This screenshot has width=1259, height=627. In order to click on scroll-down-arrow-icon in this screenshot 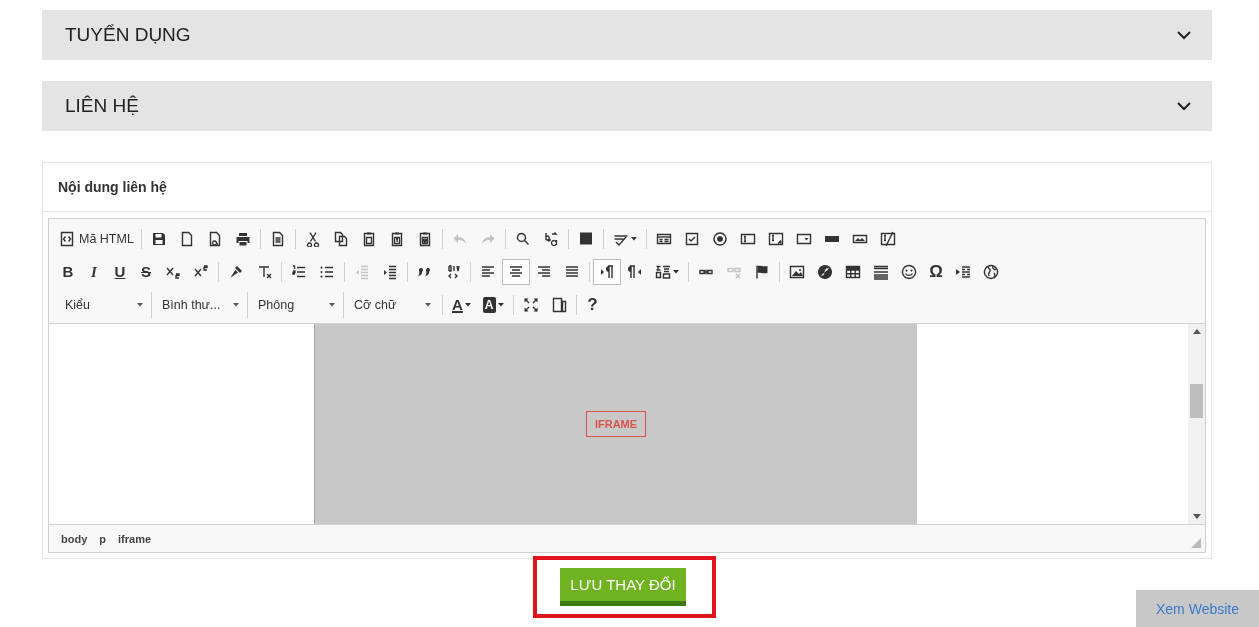, I will do `click(1196, 516)`.